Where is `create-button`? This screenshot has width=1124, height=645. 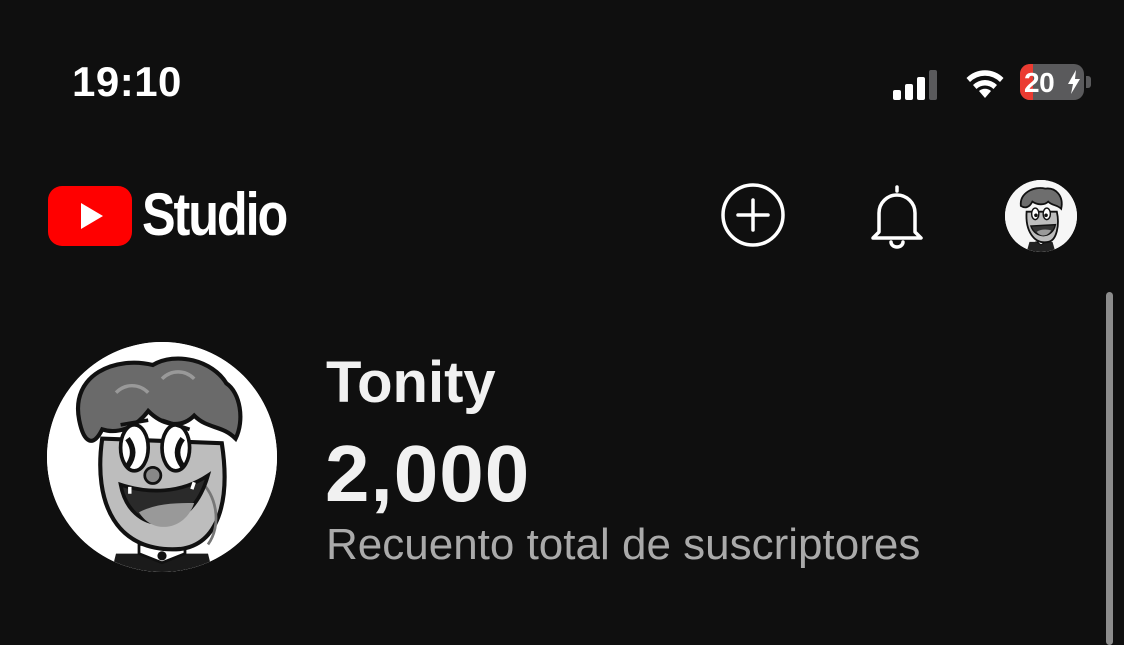
create-button is located at coordinates (753, 215).